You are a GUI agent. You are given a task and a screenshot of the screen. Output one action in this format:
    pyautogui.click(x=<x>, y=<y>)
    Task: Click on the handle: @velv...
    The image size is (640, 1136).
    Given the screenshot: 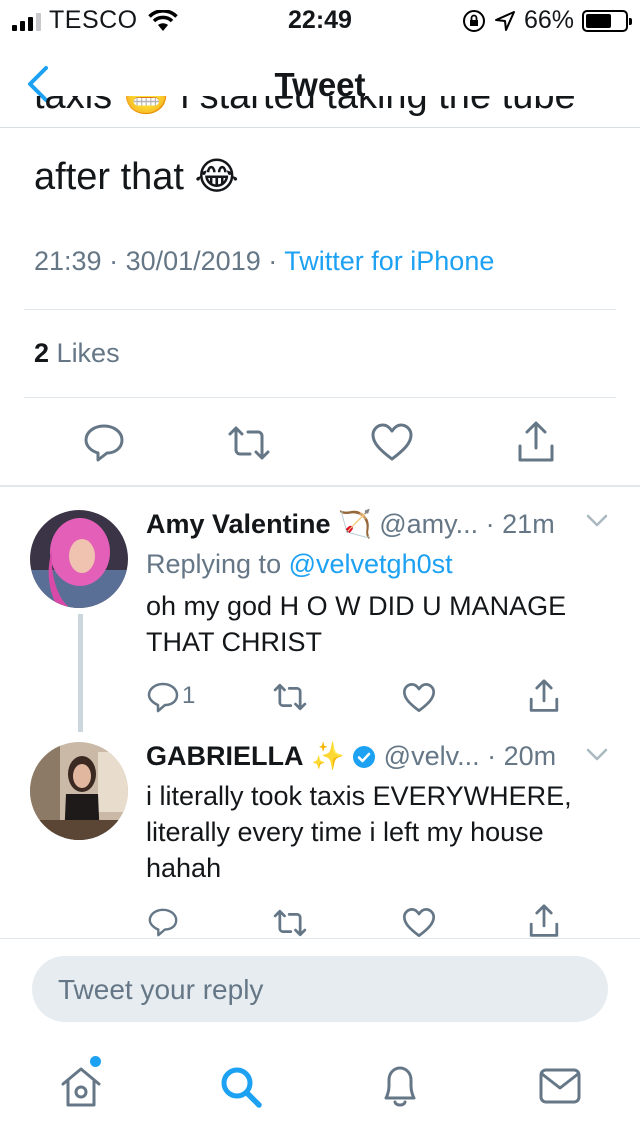 What is the action you would take?
    pyautogui.click(x=432, y=756)
    